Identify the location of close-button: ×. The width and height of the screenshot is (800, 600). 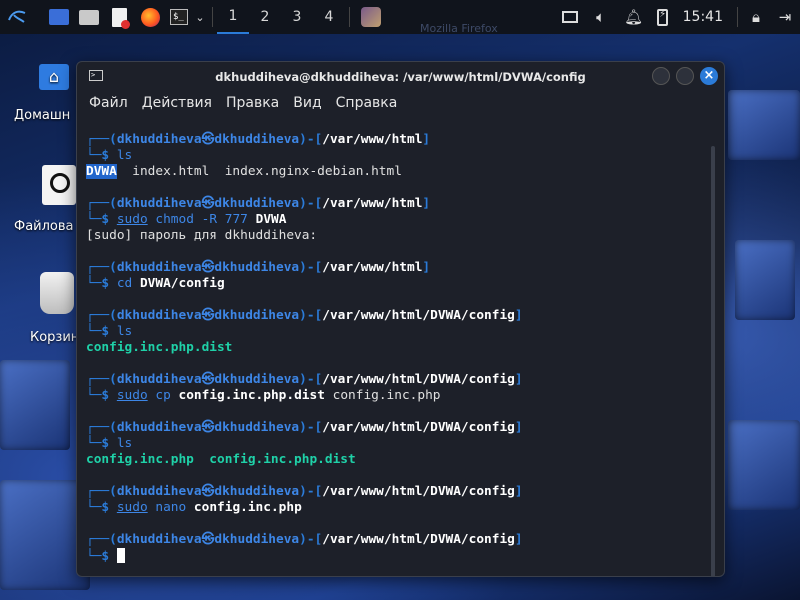
(709, 76).